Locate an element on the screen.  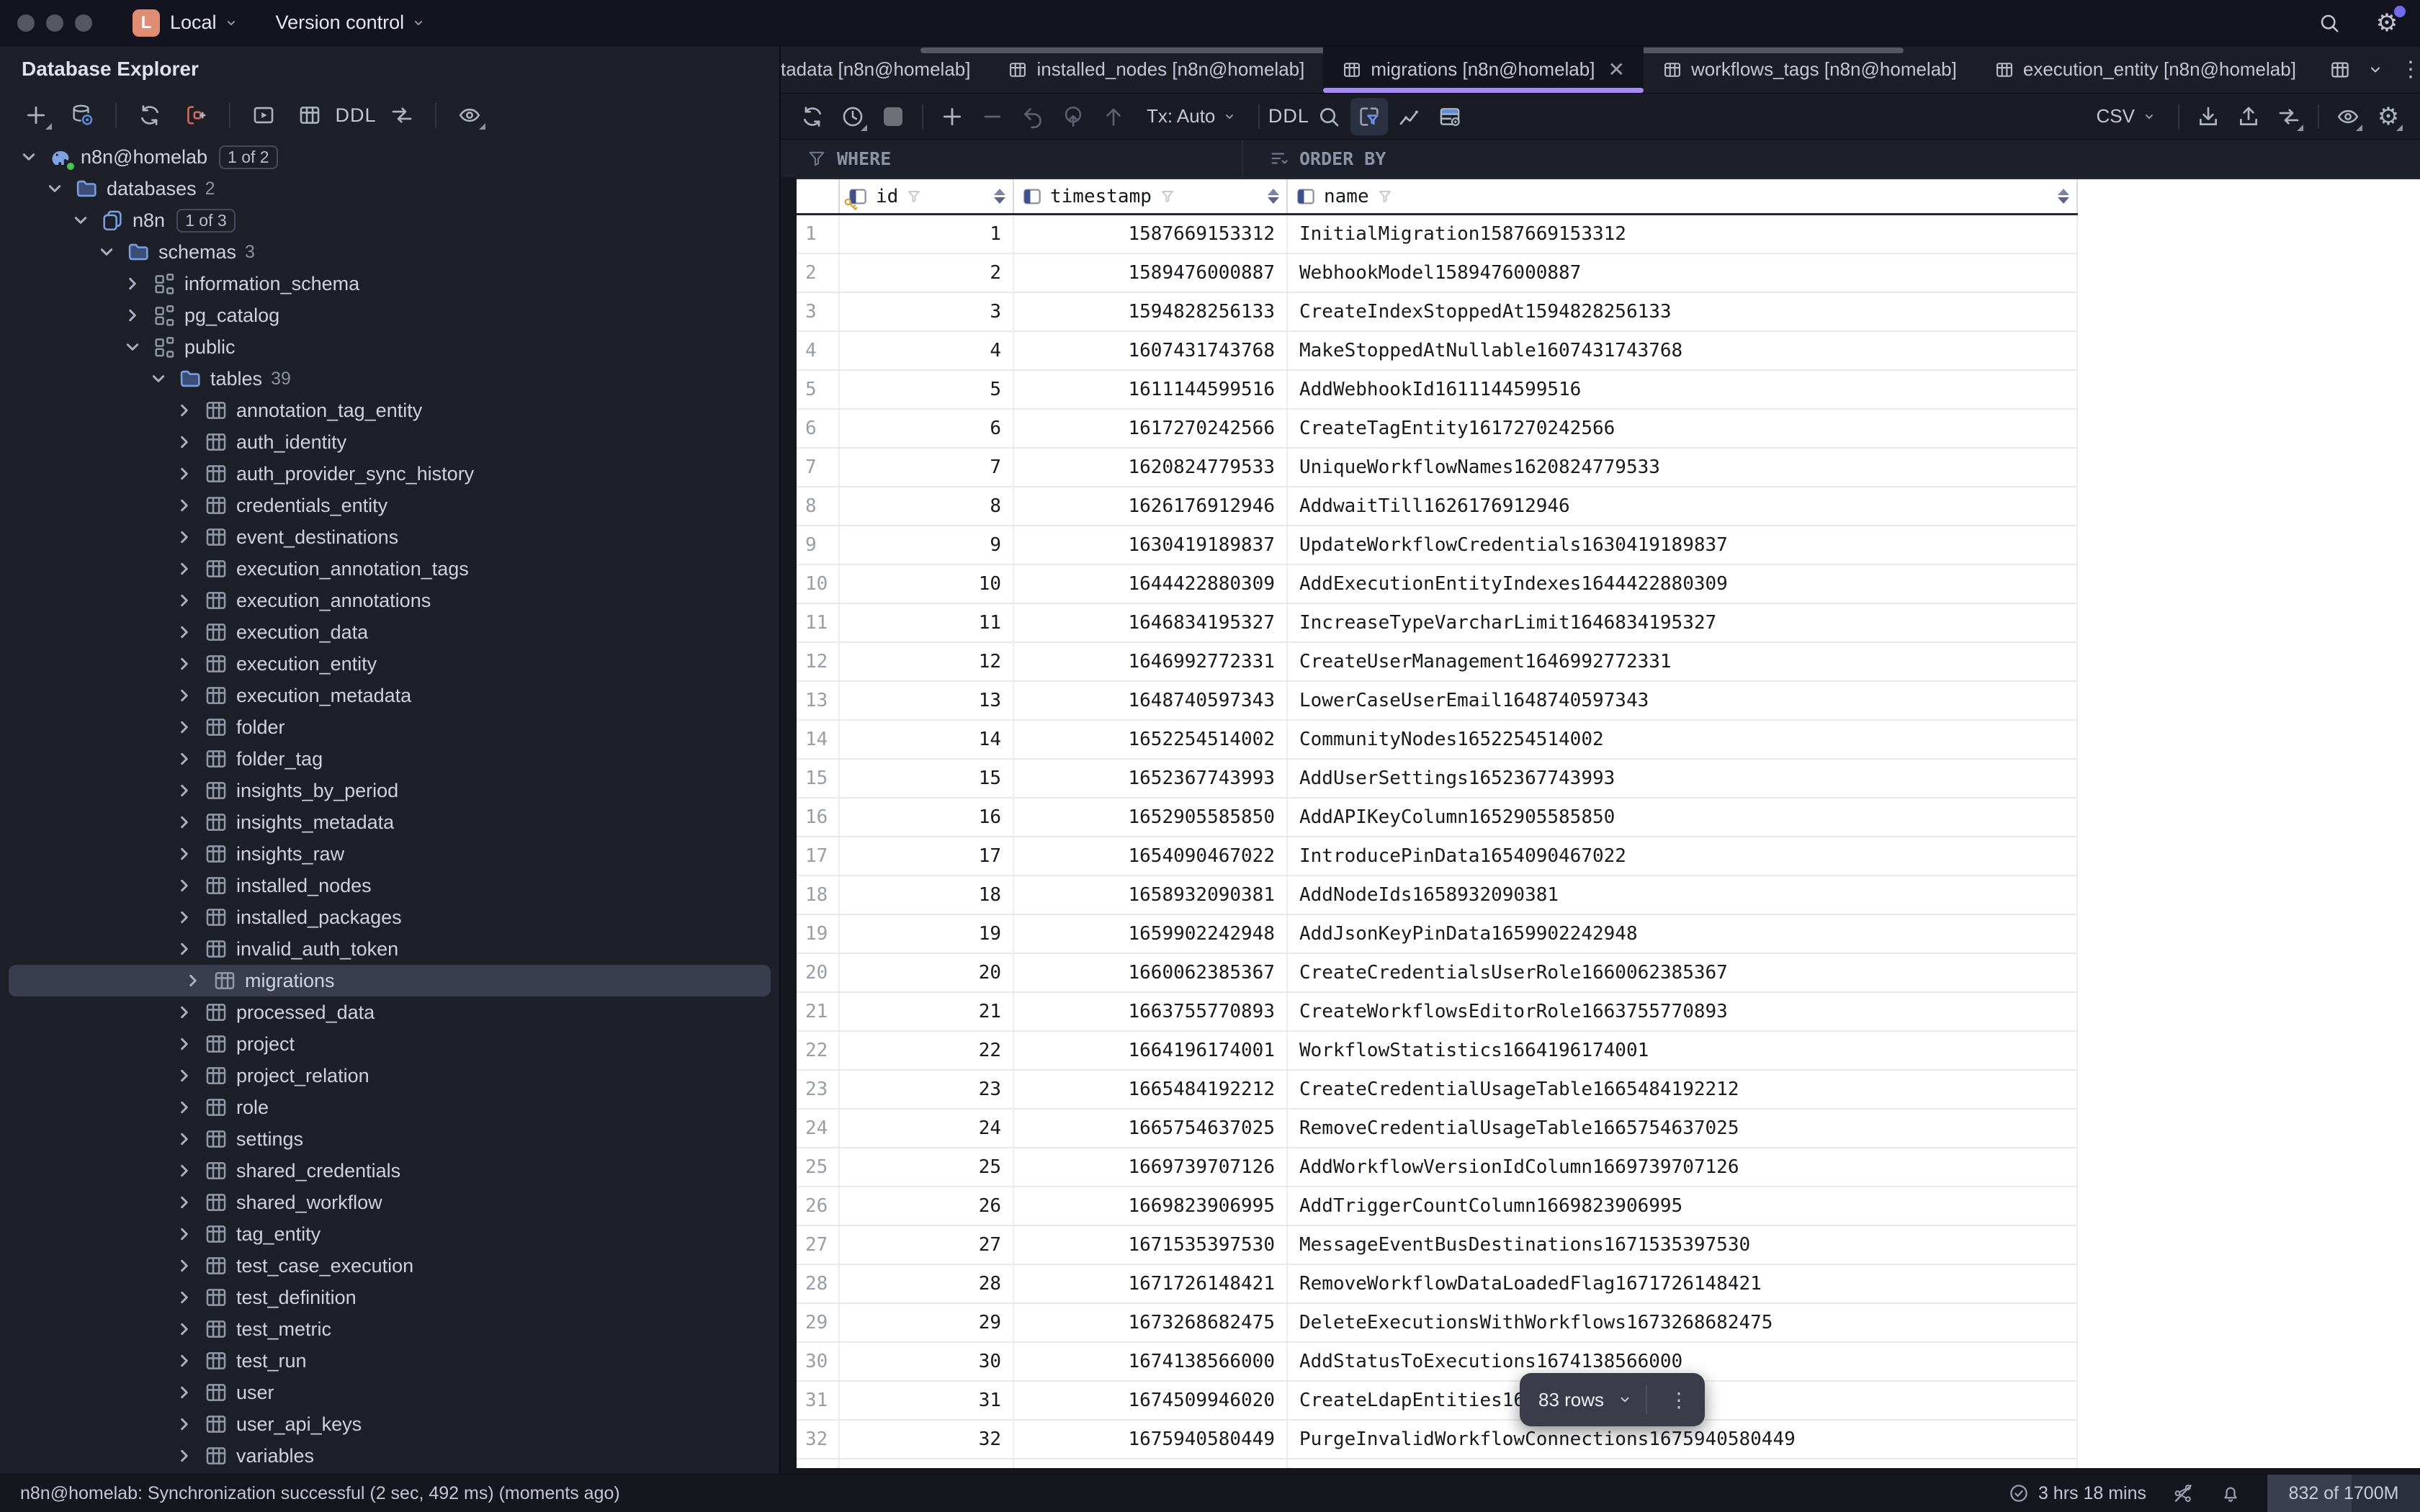
cell-name: AddAPIKeyColumn1652905585850 is located at coordinates (1683, 817).